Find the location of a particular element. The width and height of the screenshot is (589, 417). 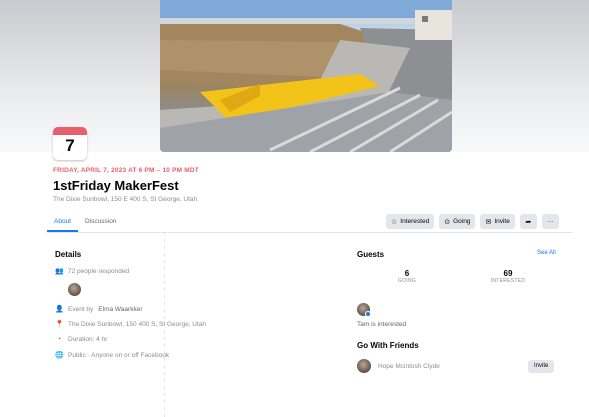

clock-icon: ◔ is located at coordinates (59, 339).